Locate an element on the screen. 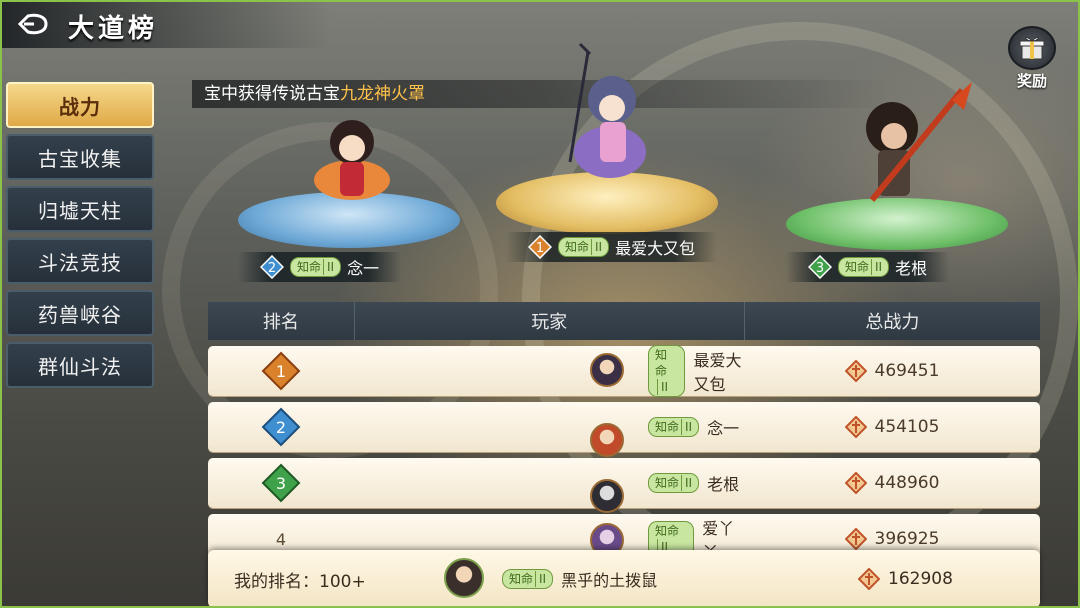  power-value: 454105 is located at coordinates (907, 427).